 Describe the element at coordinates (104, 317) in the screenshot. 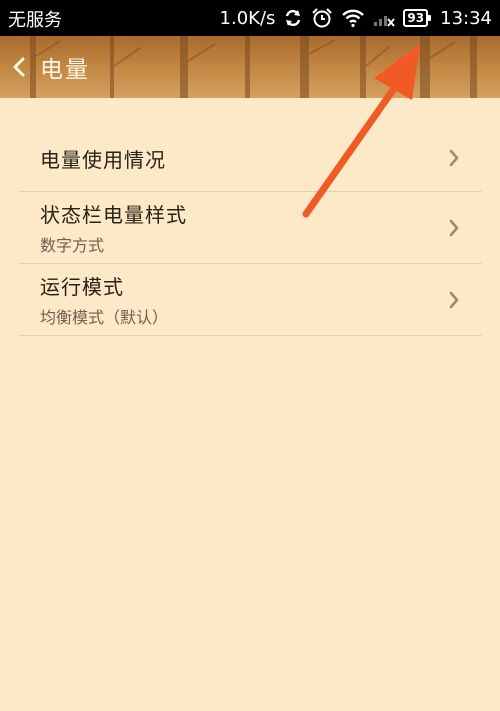

I see `setting-subtitle: 均衡模式（默认）` at that location.